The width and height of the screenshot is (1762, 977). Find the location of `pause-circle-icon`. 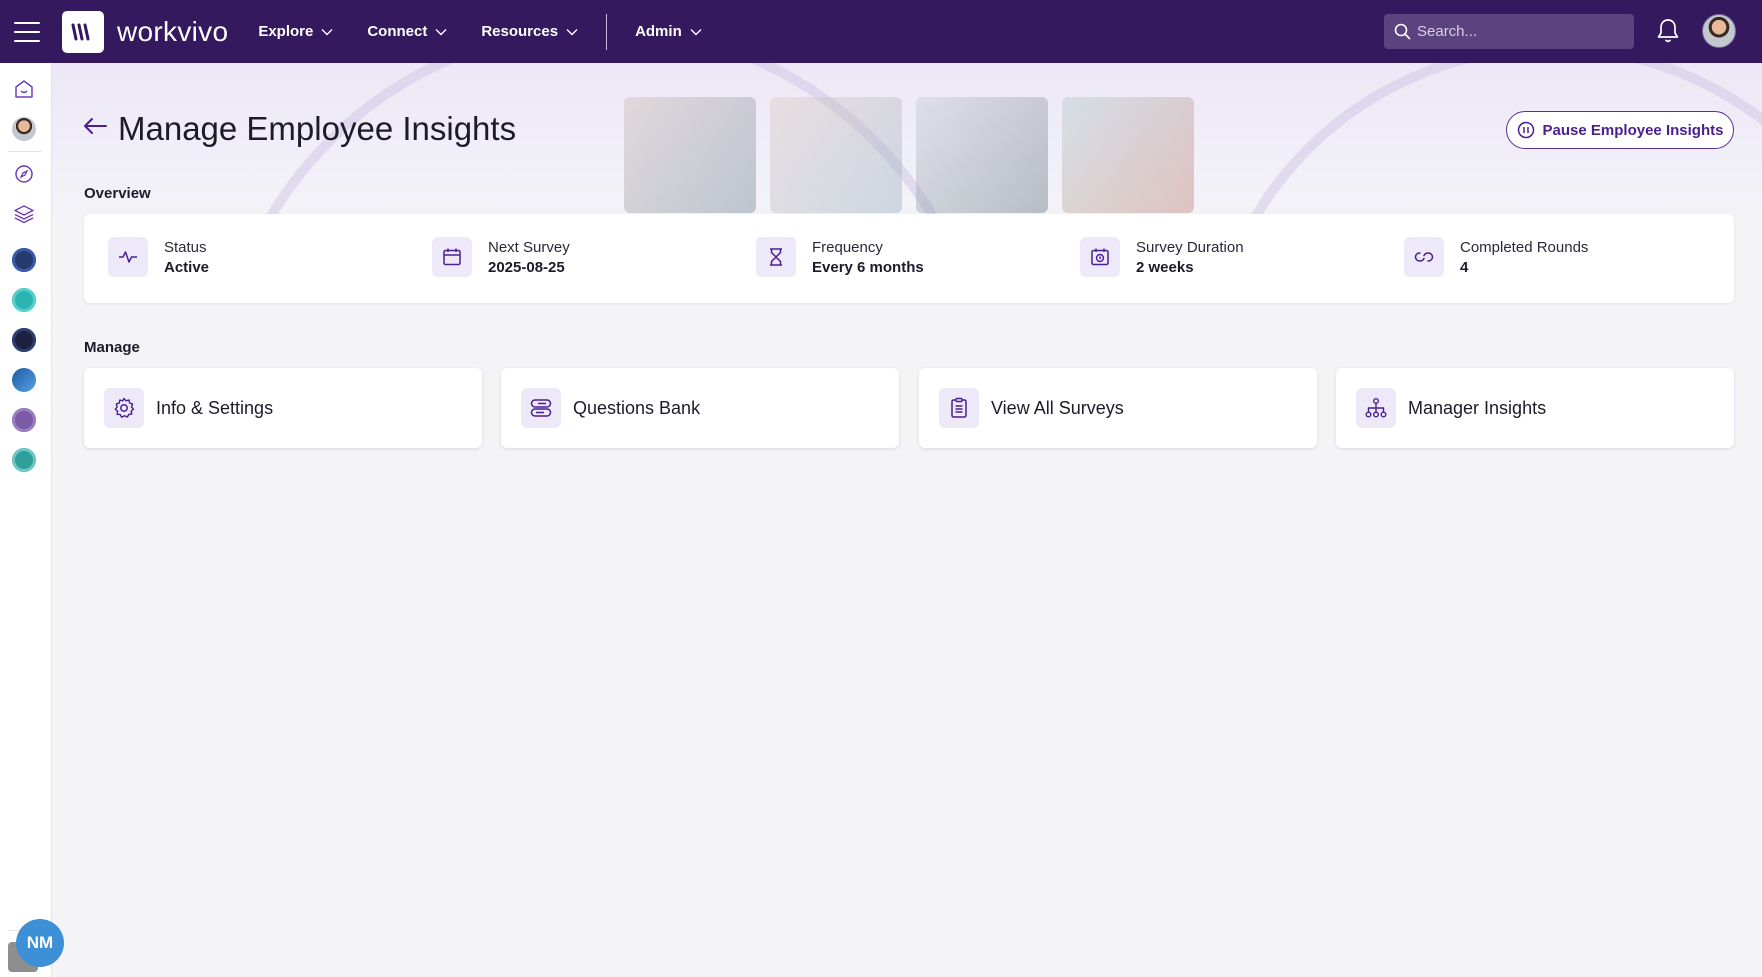

pause-circle-icon is located at coordinates (1525, 130).